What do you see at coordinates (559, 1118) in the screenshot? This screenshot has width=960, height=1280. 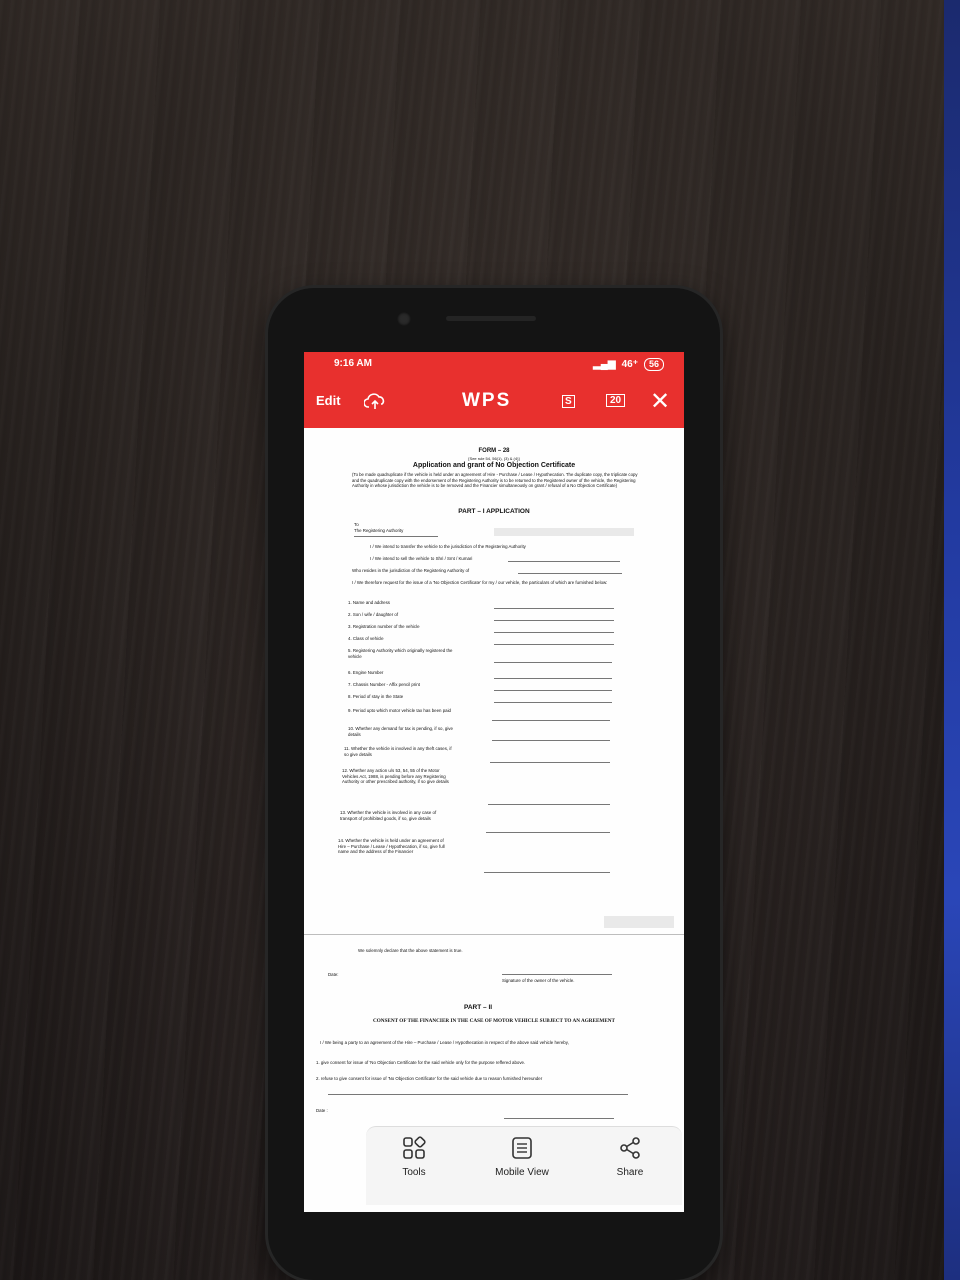 I see `financier-signature-line` at bounding box center [559, 1118].